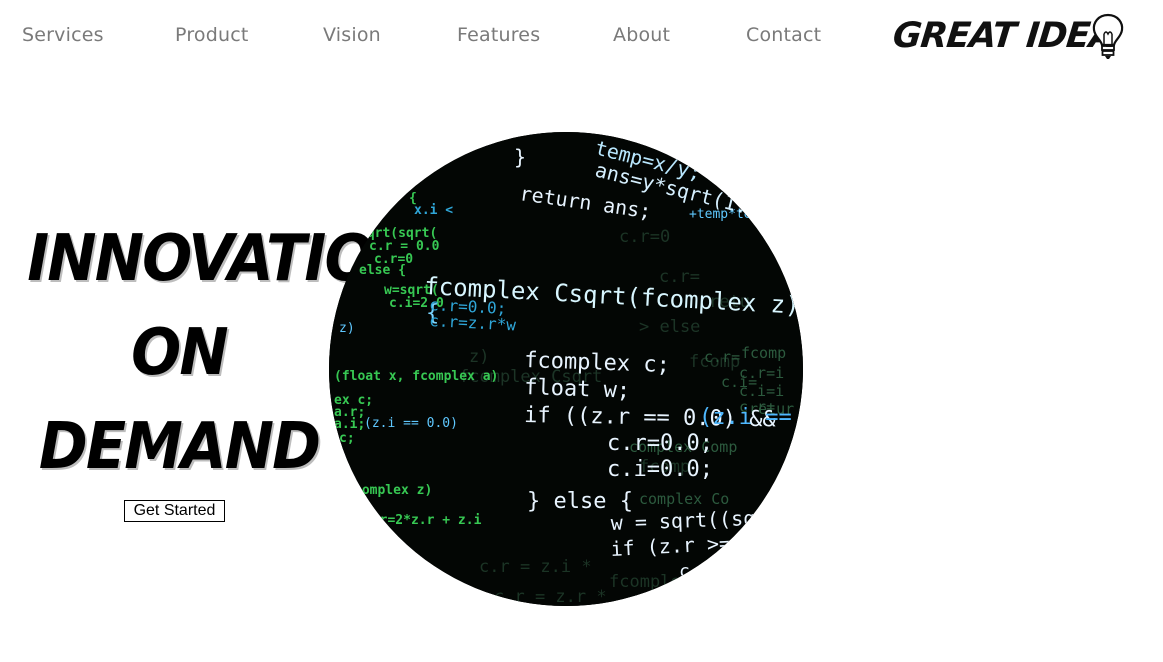  What do you see at coordinates (382, 270) in the screenshot?
I see `svg-text: else {` at bounding box center [382, 270].